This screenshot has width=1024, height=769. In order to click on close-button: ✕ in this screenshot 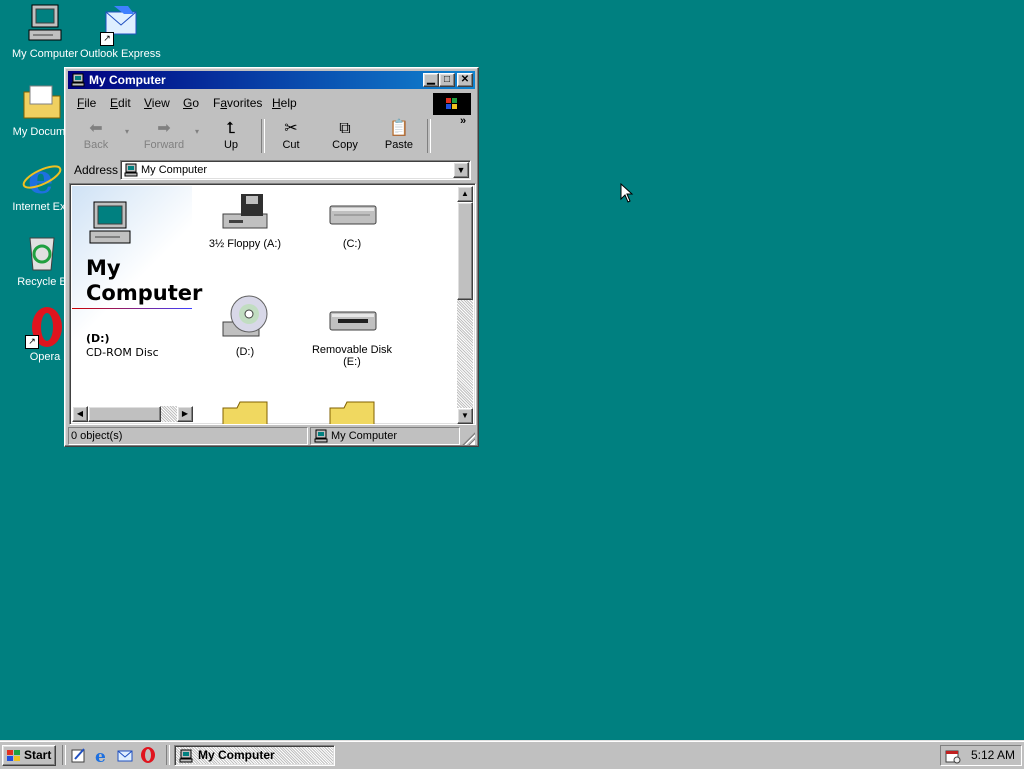, I will do `click(465, 80)`.